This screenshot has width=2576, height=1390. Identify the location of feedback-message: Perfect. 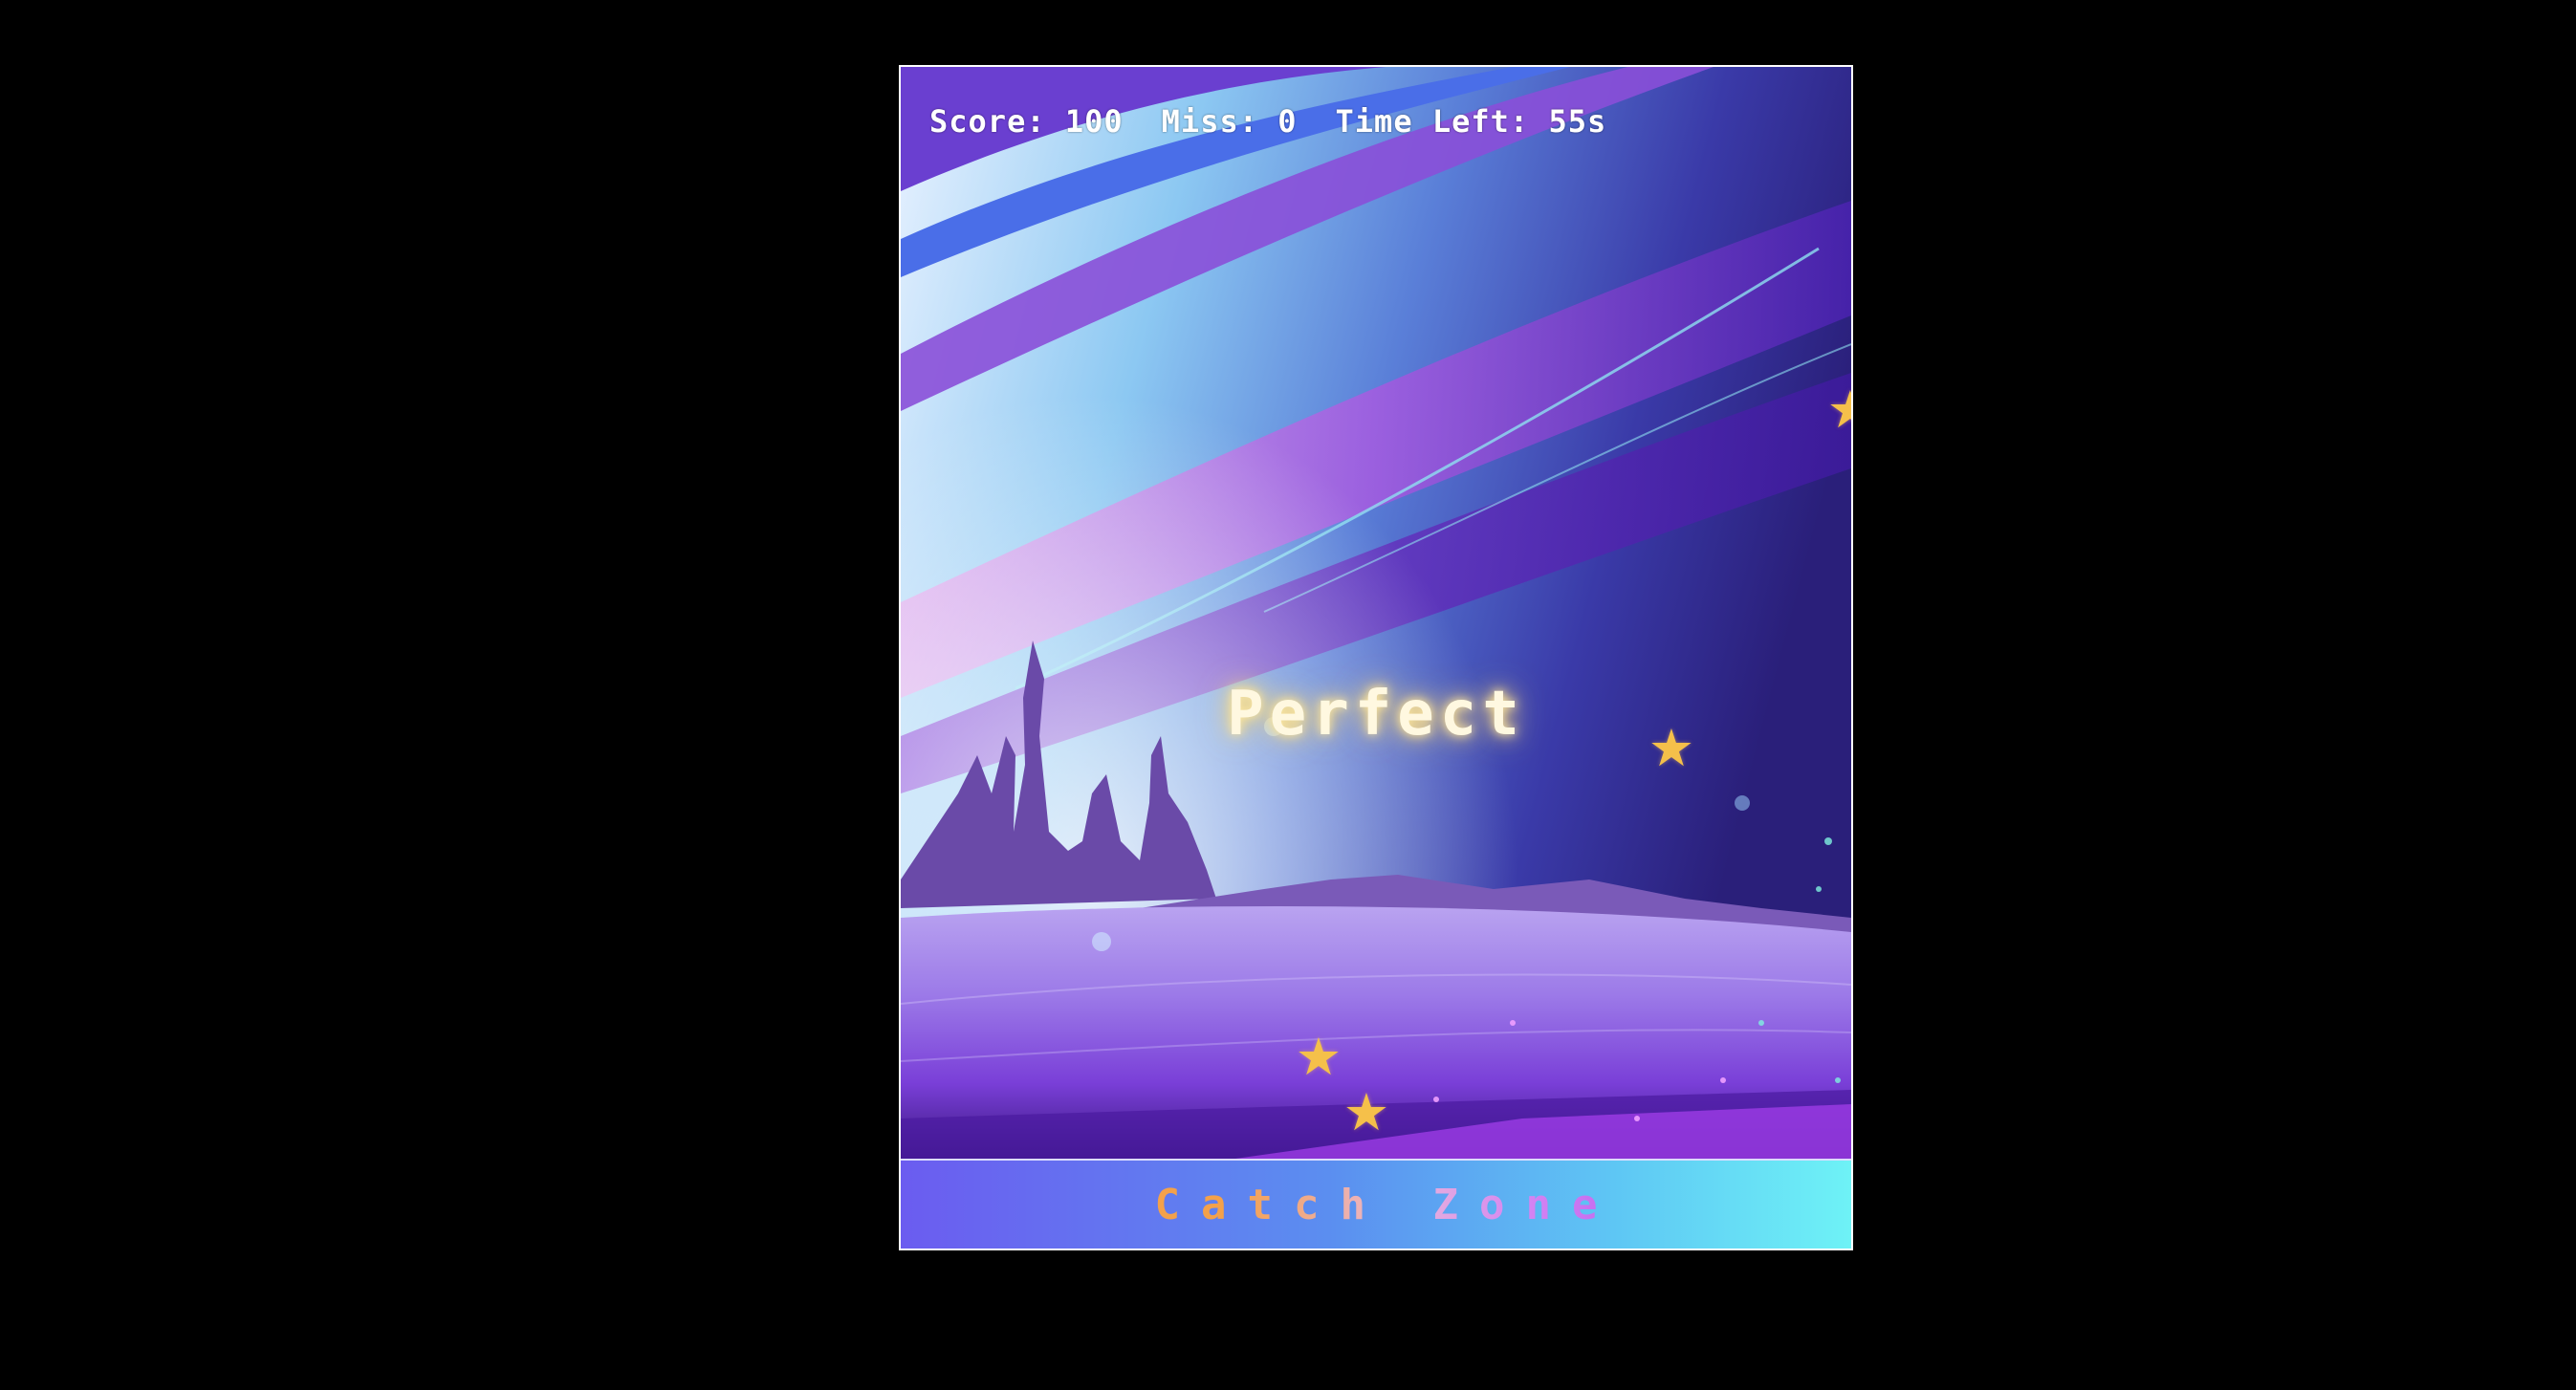
(1376, 714).